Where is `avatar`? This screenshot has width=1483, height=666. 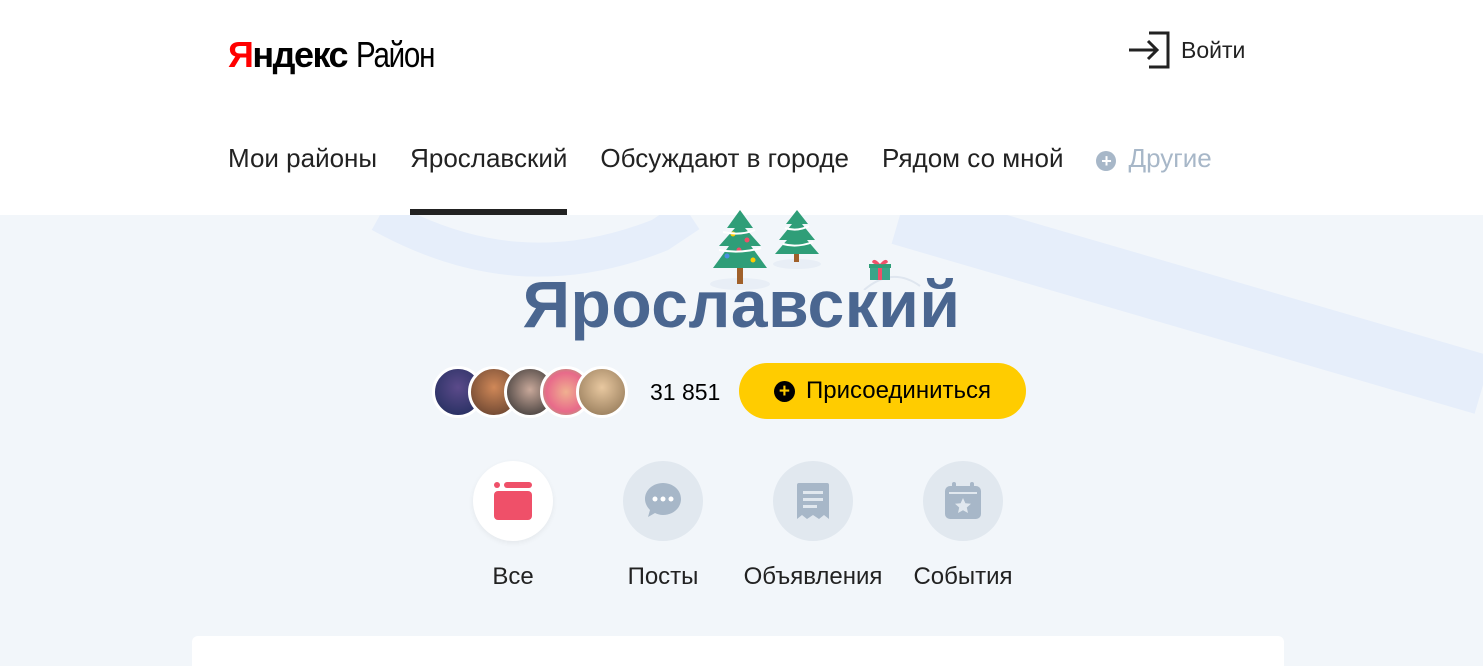
avatar is located at coordinates (602, 392).